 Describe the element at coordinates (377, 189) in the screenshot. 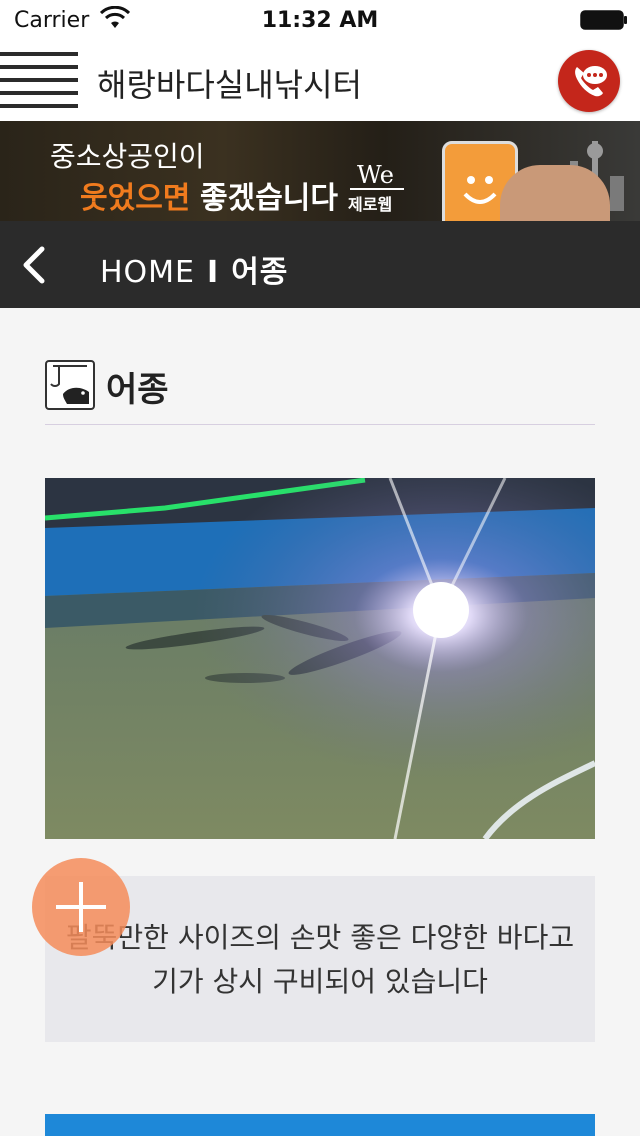

I see `ad-logo-divider` at that location.